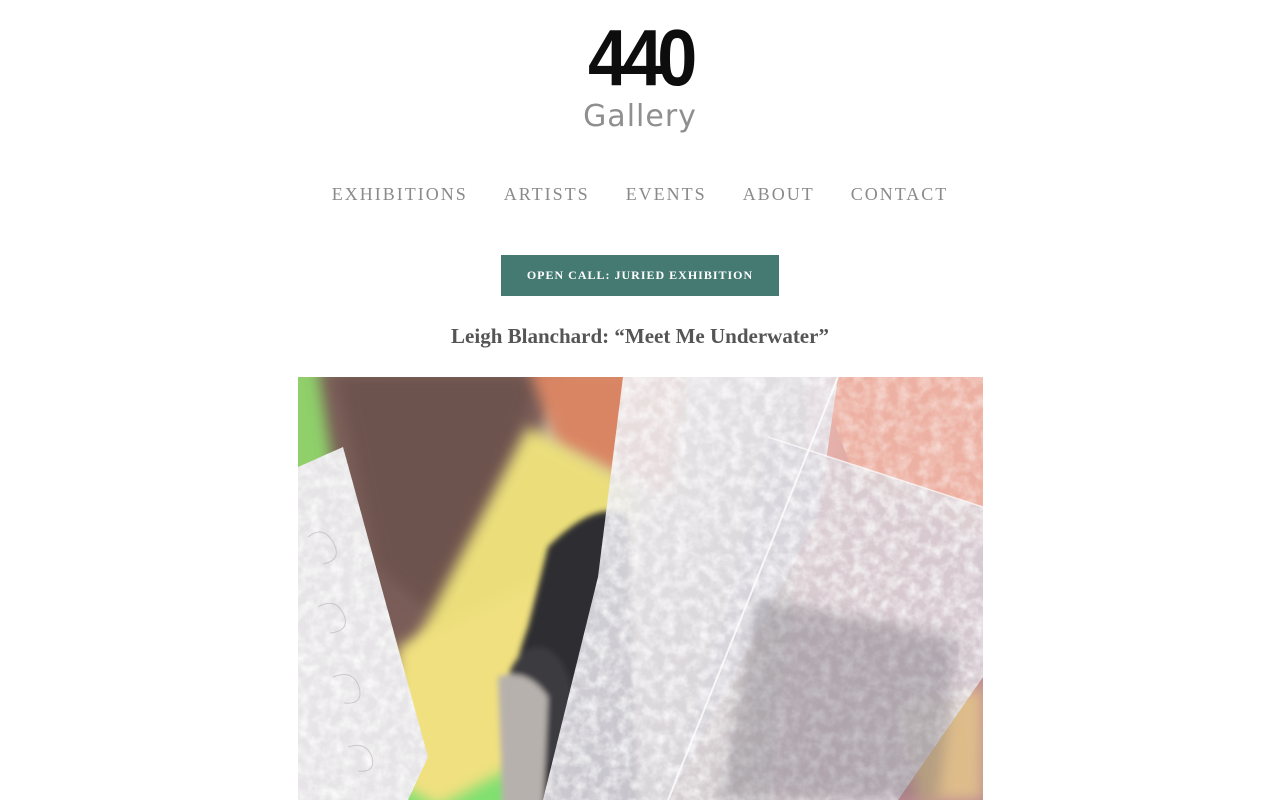 The height and width of the screenshot is (800, 1280). Describe the element at coordinates (640, 336) in the screenshot. I see `feature-title: Leigh Blanchard: “Meet Me Underwater”` at that location.